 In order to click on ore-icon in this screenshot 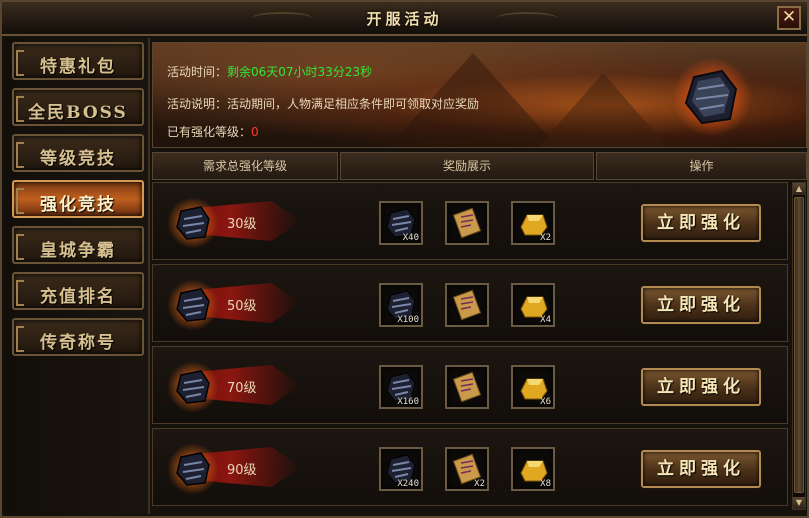, I will do `click(711, 97)`.